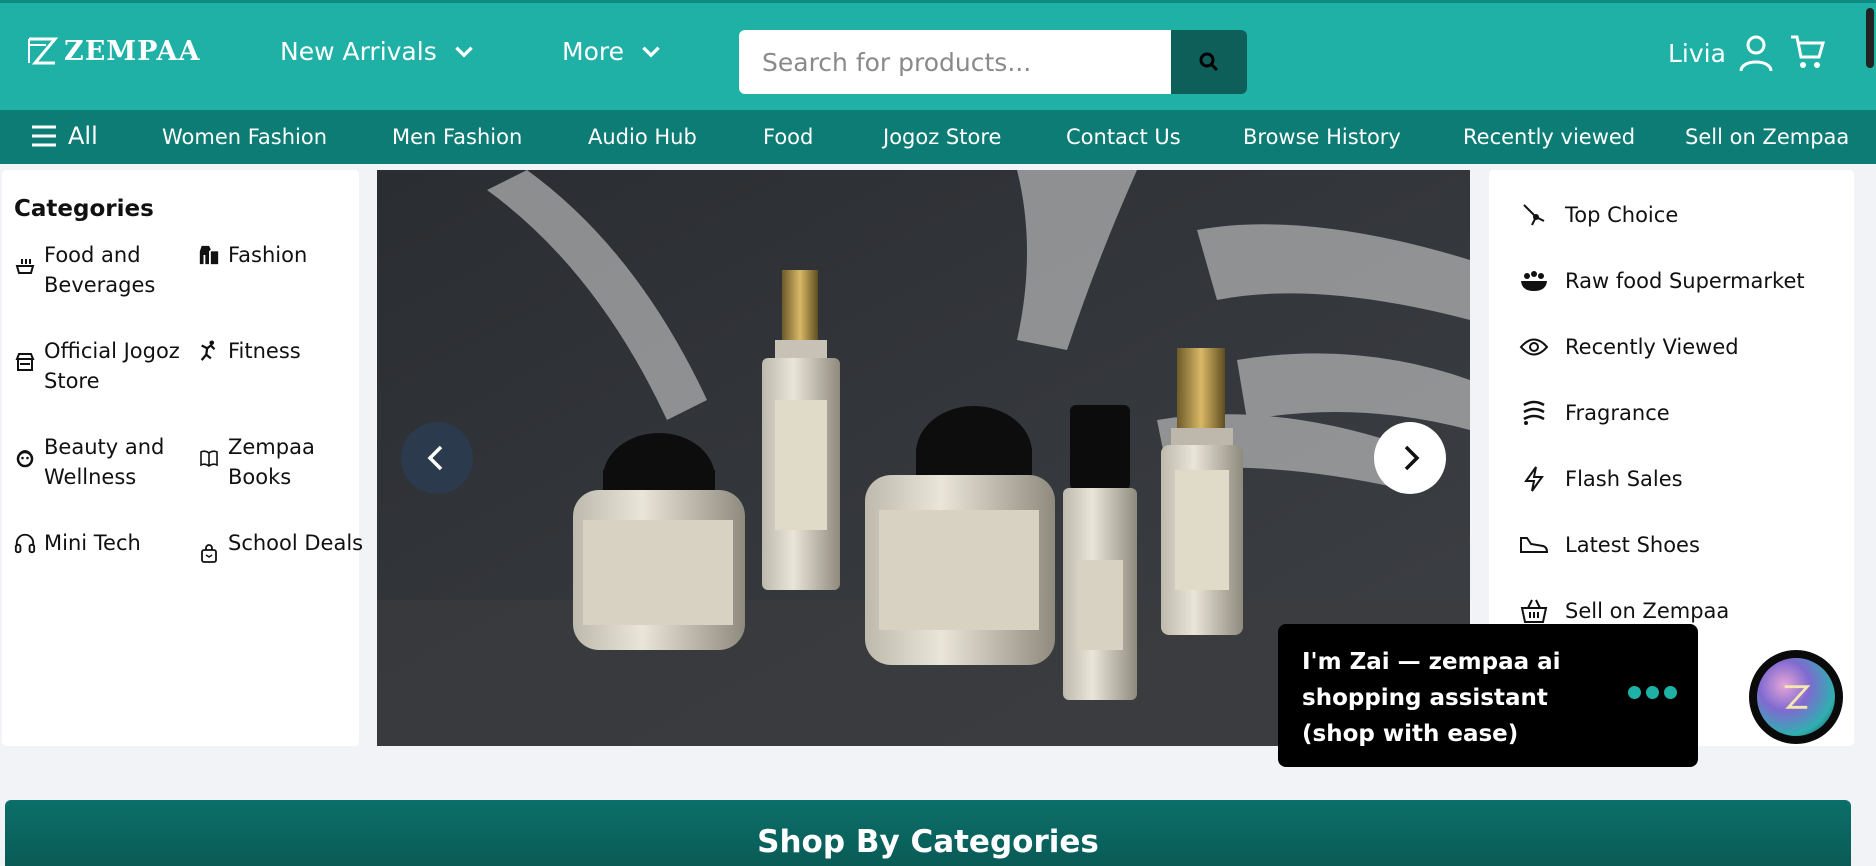  Describe the element at coordinates (1647, 611) in the screenshot. I see `quick-link-label: Sell on Zempaa` at that location.